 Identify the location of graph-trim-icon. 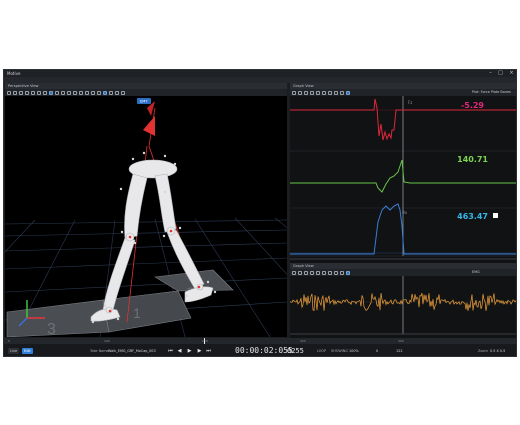
(342, 92).